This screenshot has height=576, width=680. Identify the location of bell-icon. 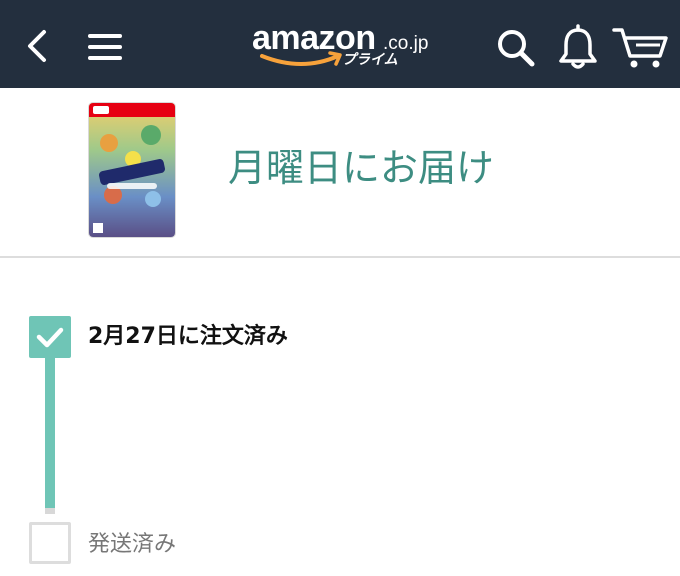
(578, 46).